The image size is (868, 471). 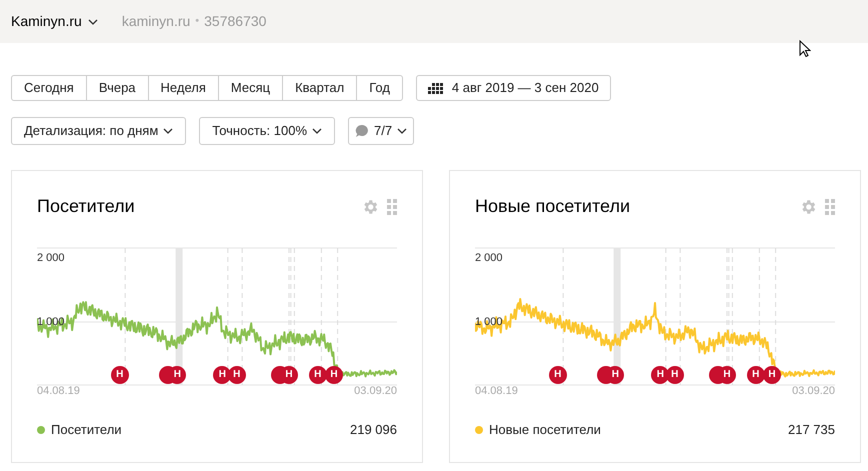 I want to click on period-tab: Месяц, so click(x=251, y=88).